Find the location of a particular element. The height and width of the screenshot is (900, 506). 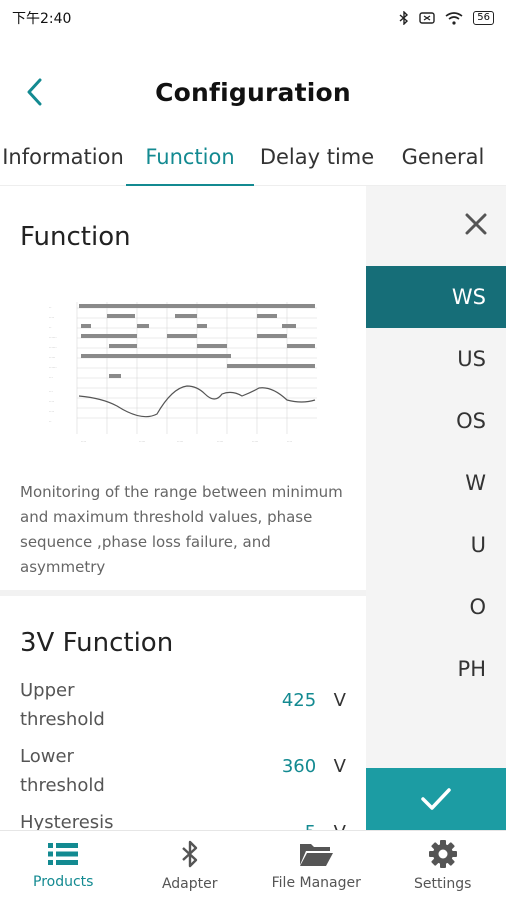

close-icon is located at coordinates (476, 224).